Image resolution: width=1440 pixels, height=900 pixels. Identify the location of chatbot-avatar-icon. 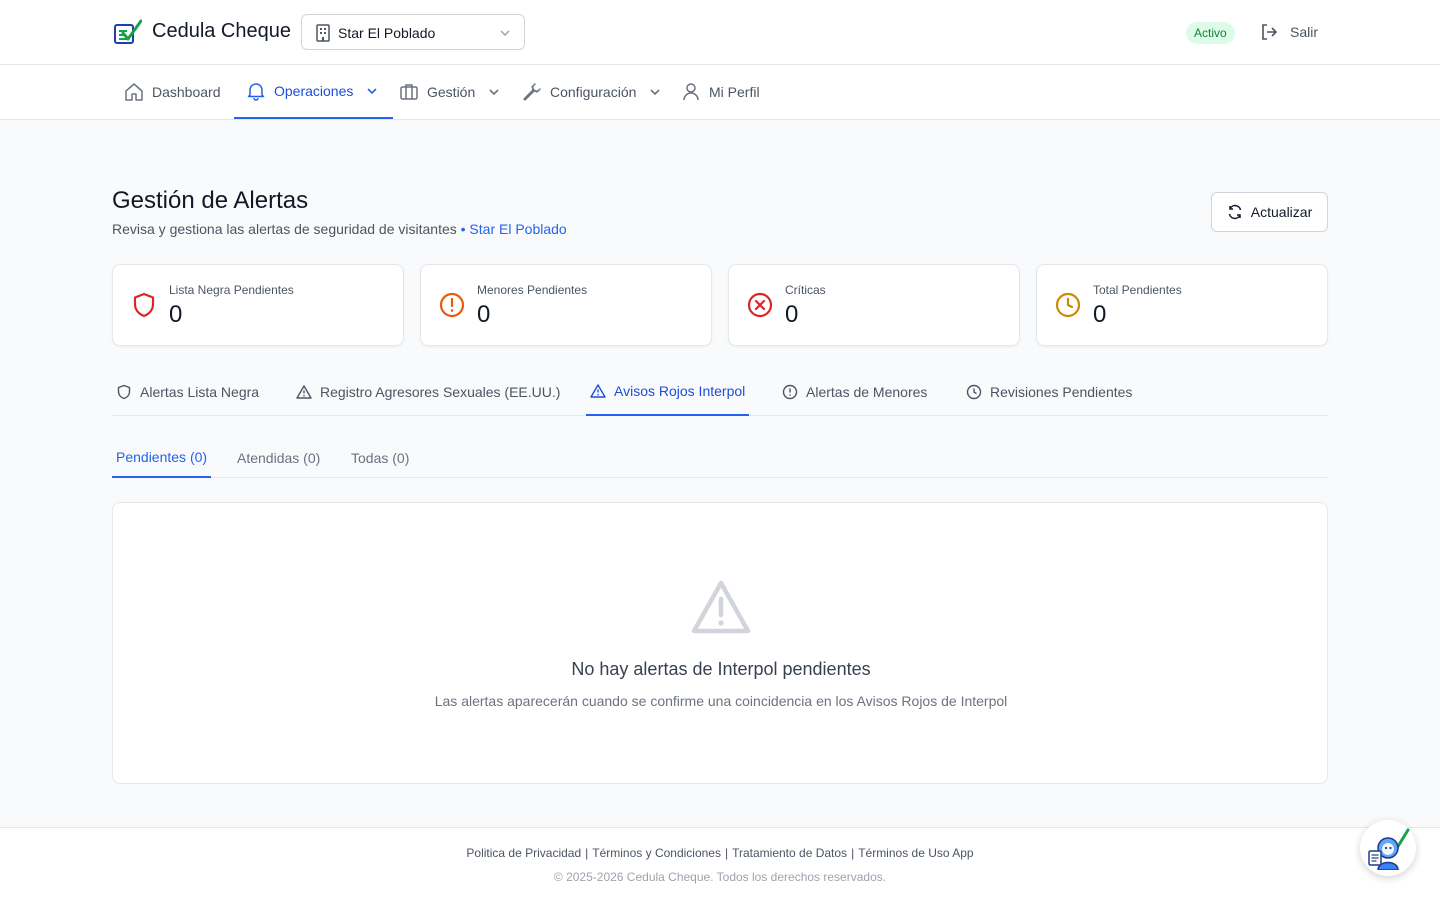
(1389, 849).